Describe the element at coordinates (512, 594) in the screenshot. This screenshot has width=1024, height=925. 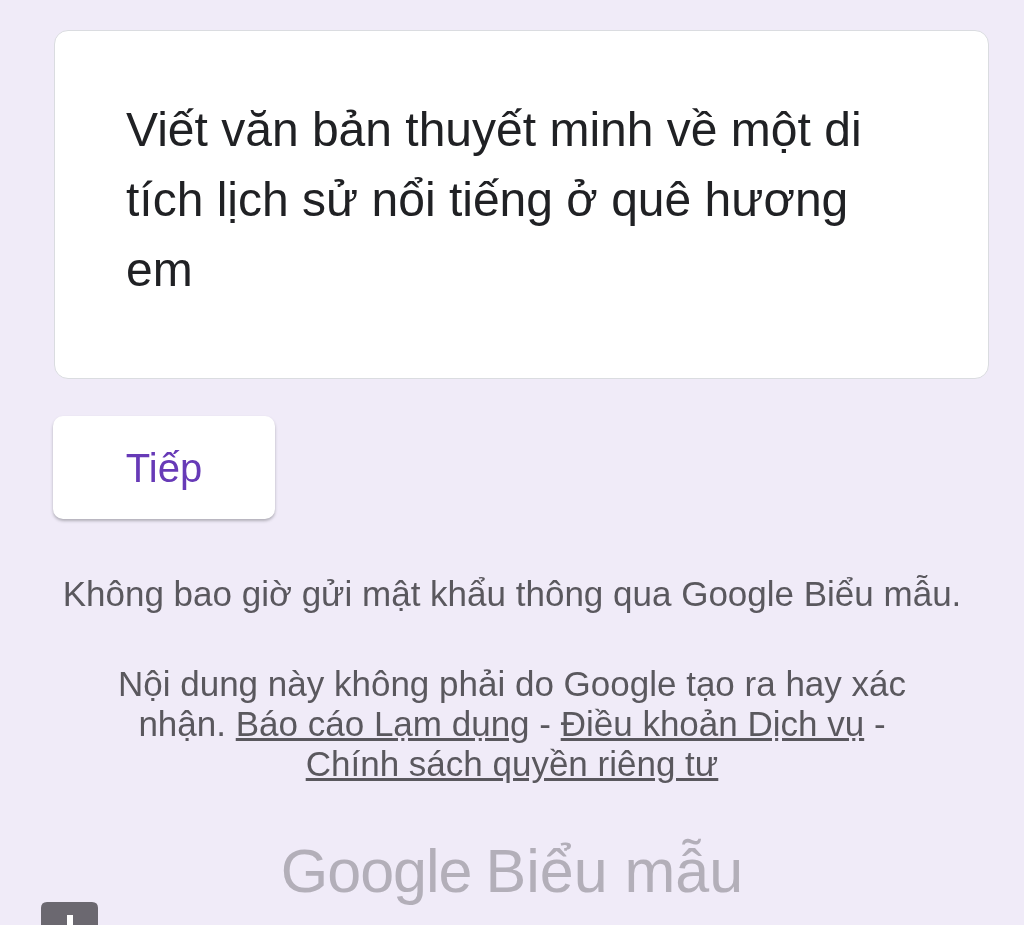
I see `password-notice: Không bao giờ gửi mật khẩu thông qua Google Biểu mẫu.` at that location.